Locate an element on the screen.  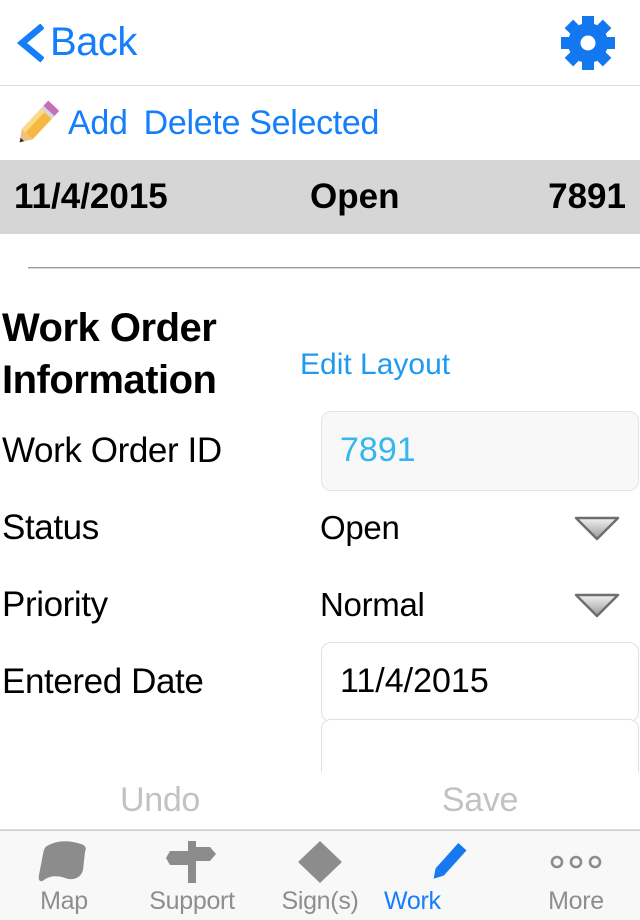
add-button: Add is located at coordinates (98, 123).